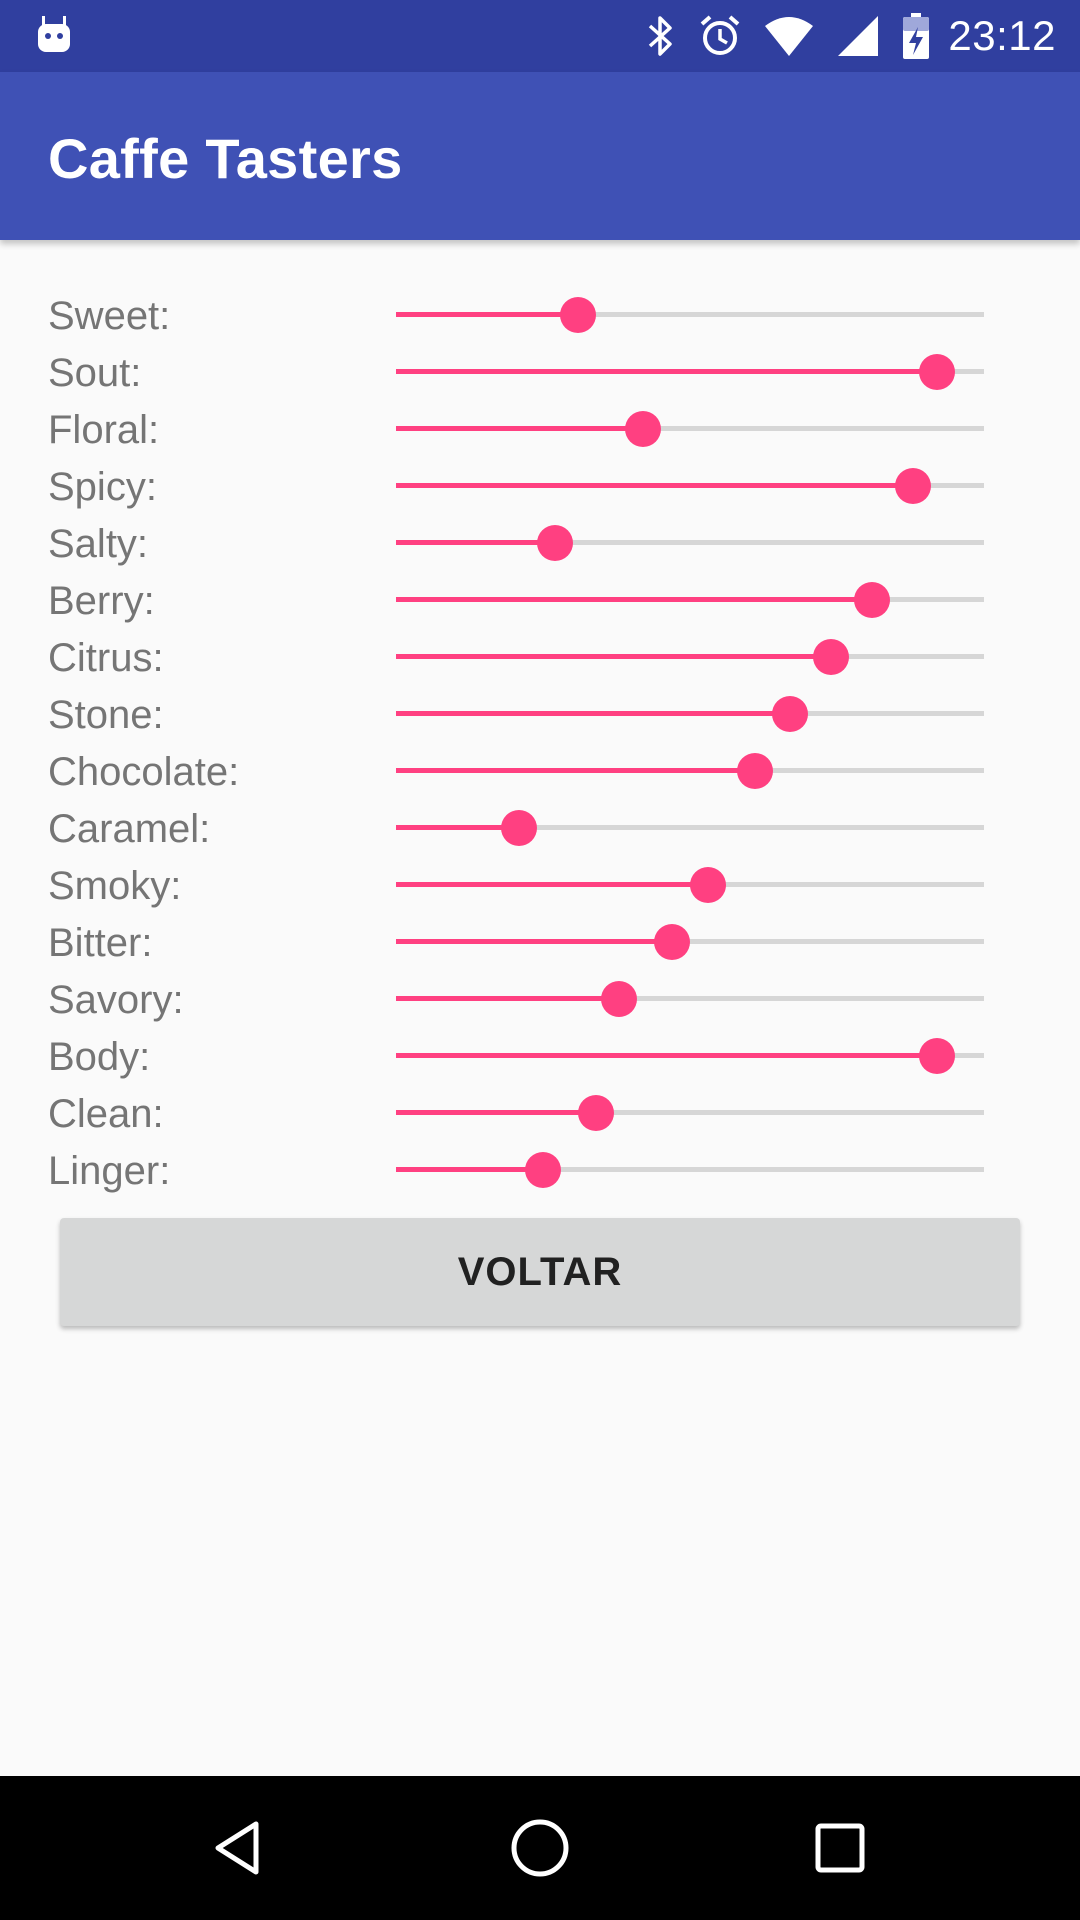 The width and height of the screenshot is (1080, 1920). What do you see at coordinates (99, 1057) in the screenshot?
I see `taste-label: Body:` at bounding box center [99, 1057].